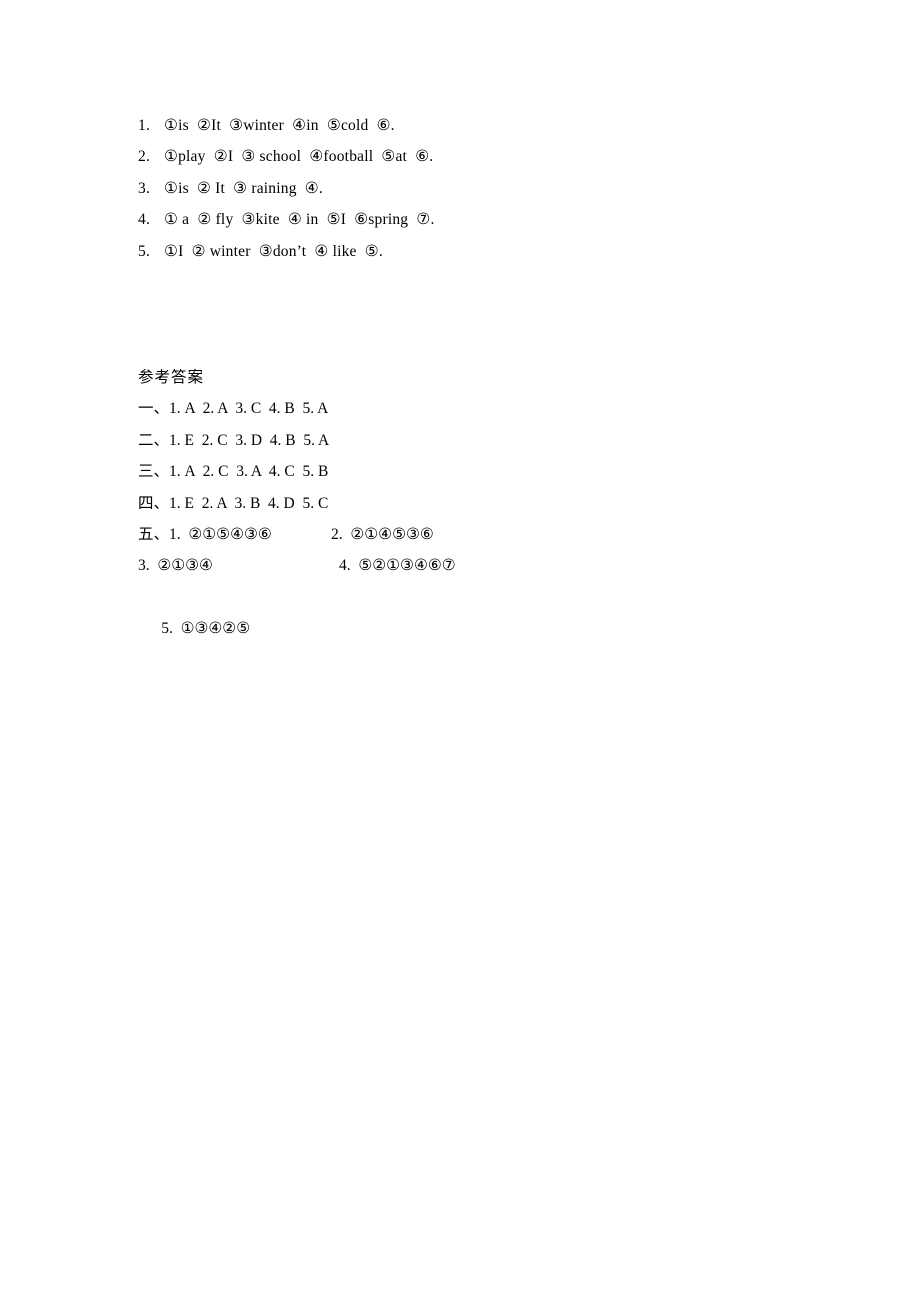 Image resolution: width=920 pixels, height=1302 pixels. I want to click on answer-key-heading: 参考答案, so click(171, 377).